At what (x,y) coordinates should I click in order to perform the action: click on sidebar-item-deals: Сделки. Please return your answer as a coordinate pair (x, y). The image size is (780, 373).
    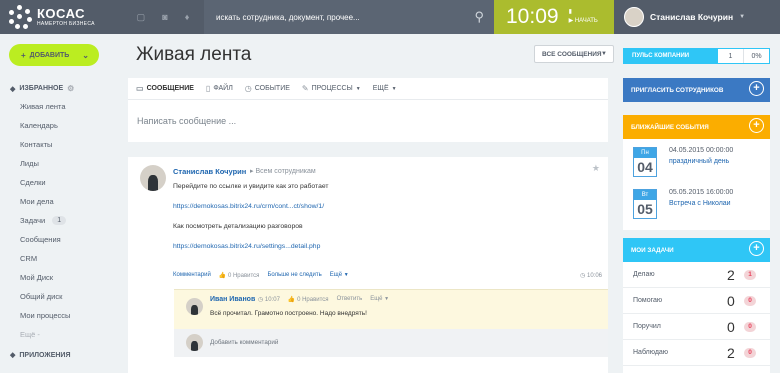
    Looking at the image, I should click on (45, 182).